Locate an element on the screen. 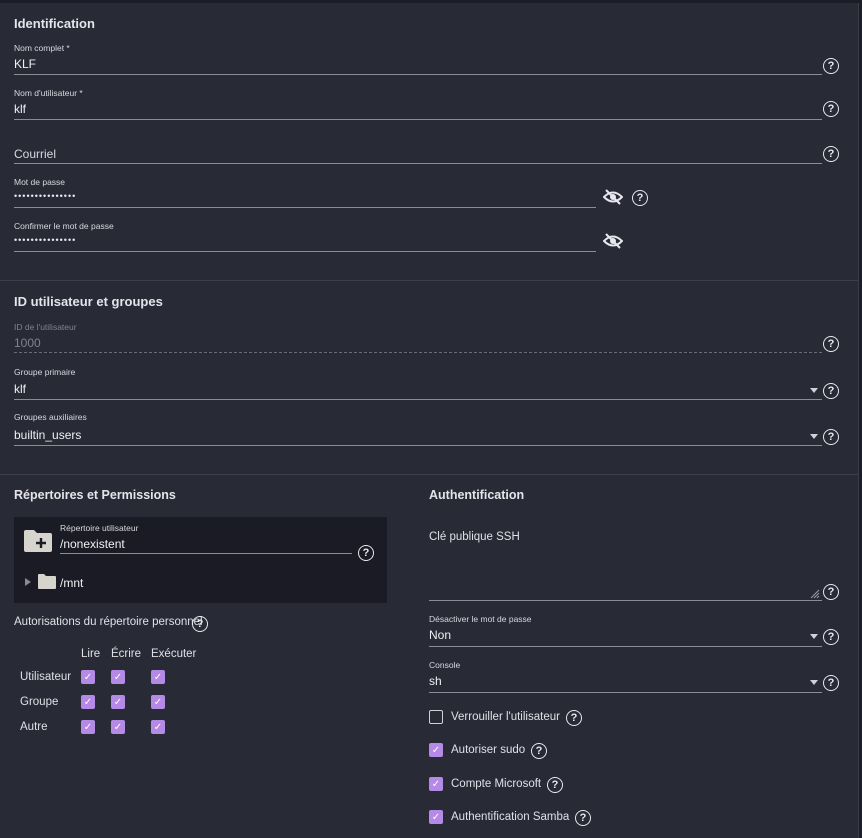 This screenshot has width=862, height=838. confirm-password-label: Confirmer le mot de passe is located at coordinates (64, 226).